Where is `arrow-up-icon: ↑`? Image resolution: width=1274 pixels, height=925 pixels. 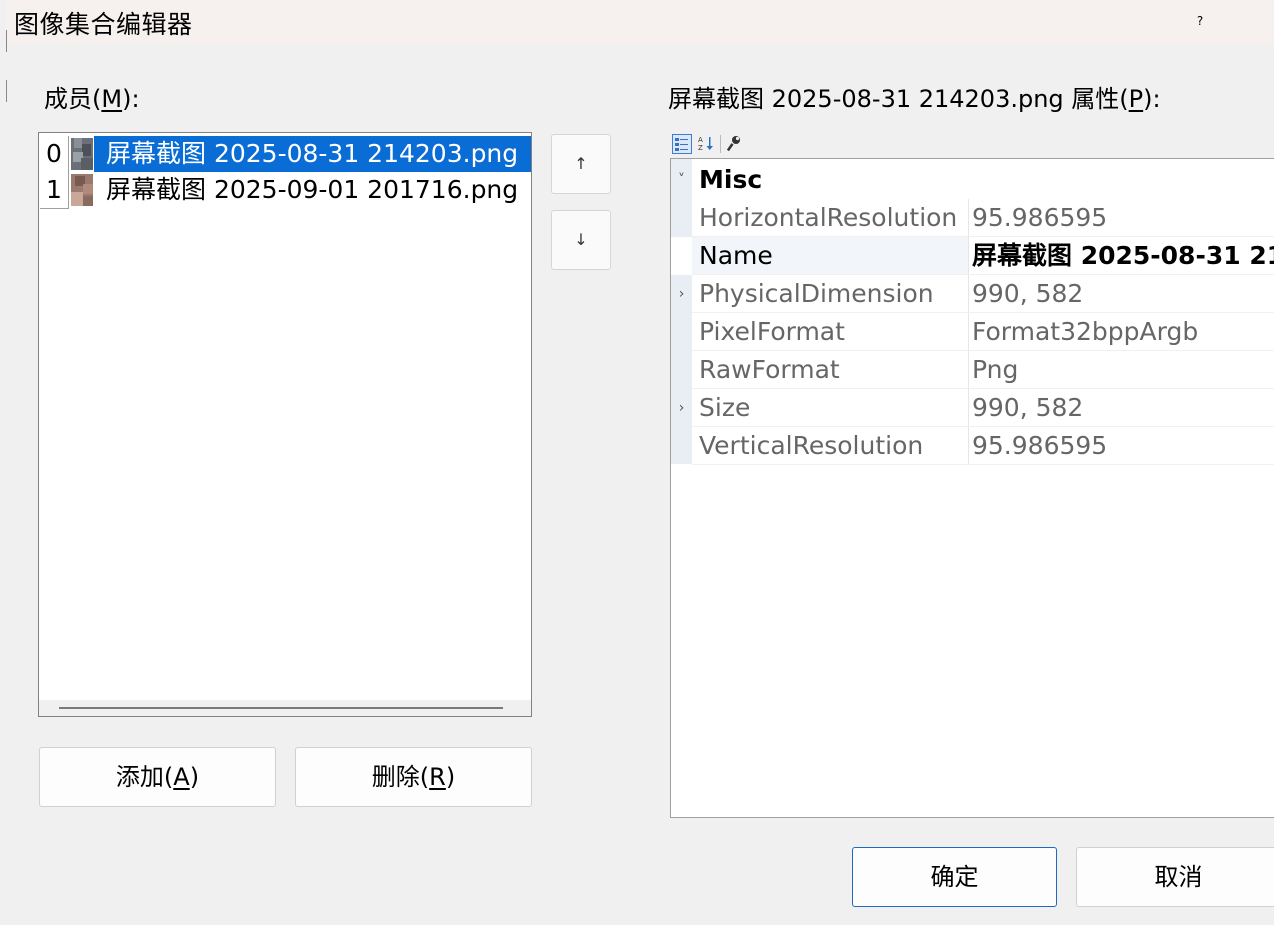 arrow-up-icon: ↑ is located at coordinates (581, 163).